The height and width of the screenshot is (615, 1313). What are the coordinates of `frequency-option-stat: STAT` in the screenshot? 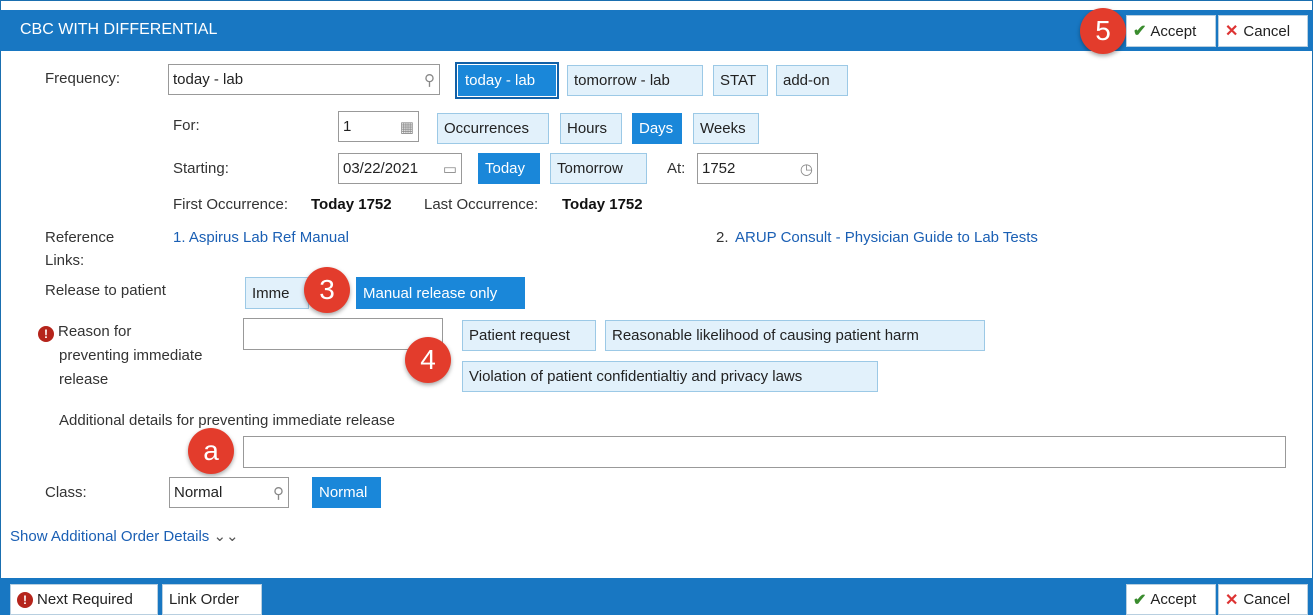 It's located at (740, 80).